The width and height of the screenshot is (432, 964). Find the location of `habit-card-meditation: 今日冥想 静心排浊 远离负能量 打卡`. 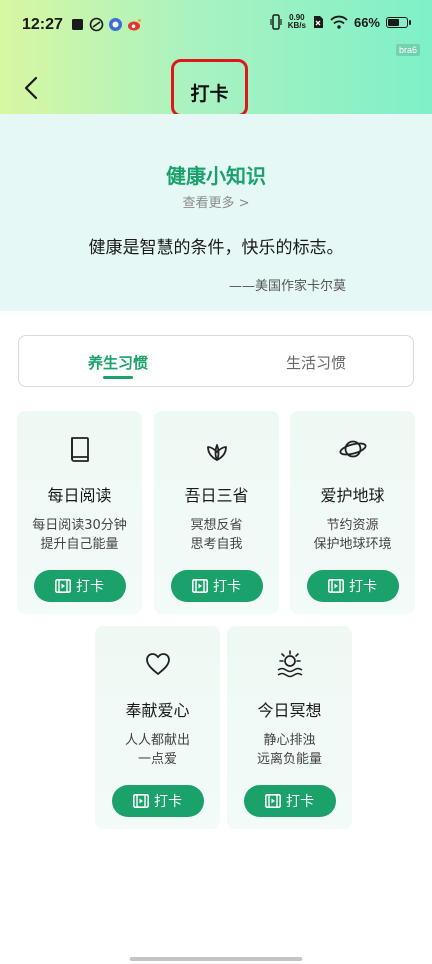

habit-card-meditation: 今日冥想 静心排浊 远离负能量 打卡 is located at coordinates (289, 727).